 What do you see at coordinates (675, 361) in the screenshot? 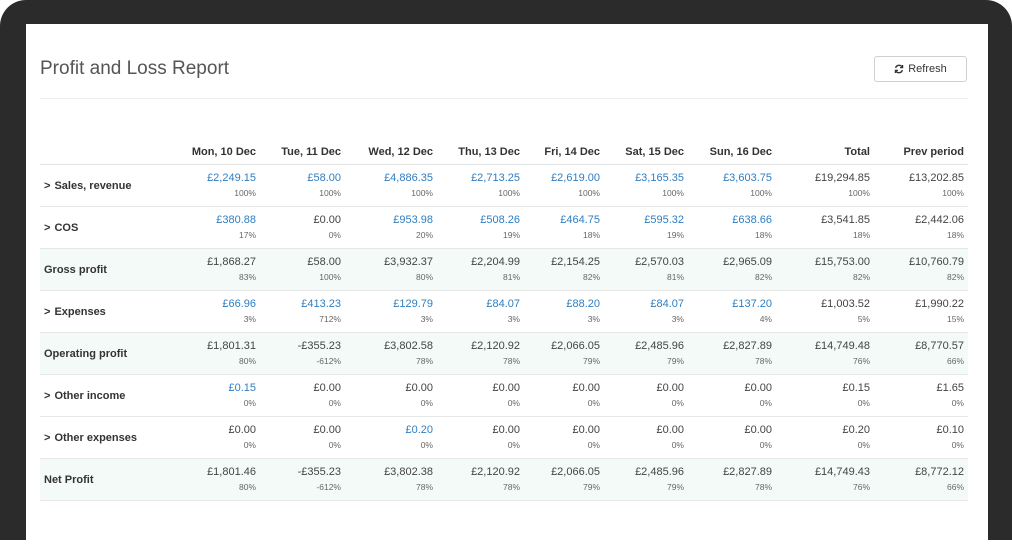
I see `cell-percent: 79%` at bounding box center [675, 361].